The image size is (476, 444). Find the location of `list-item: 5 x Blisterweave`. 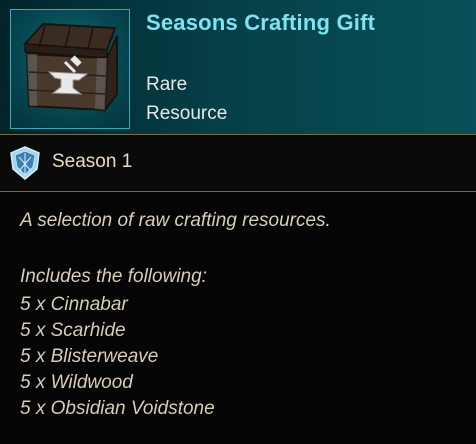

list-item: 5 x Blisterweave is located at coordinates (89, 356).